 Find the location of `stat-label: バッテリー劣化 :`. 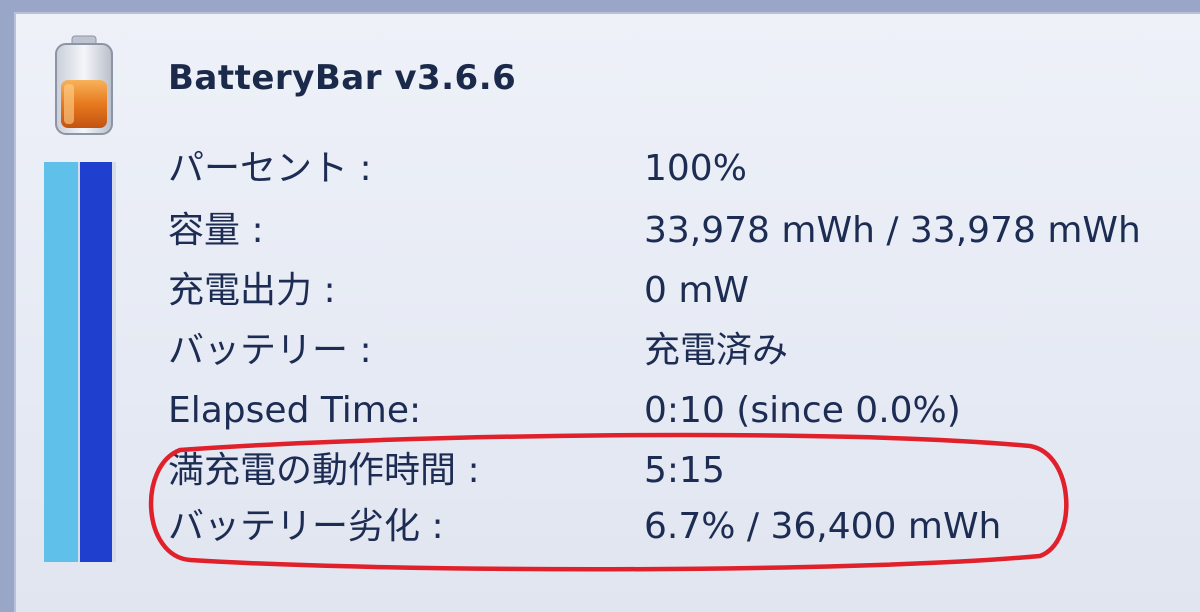

stat-label: バッテリー劣化 : is located at coordinates (306, 526).